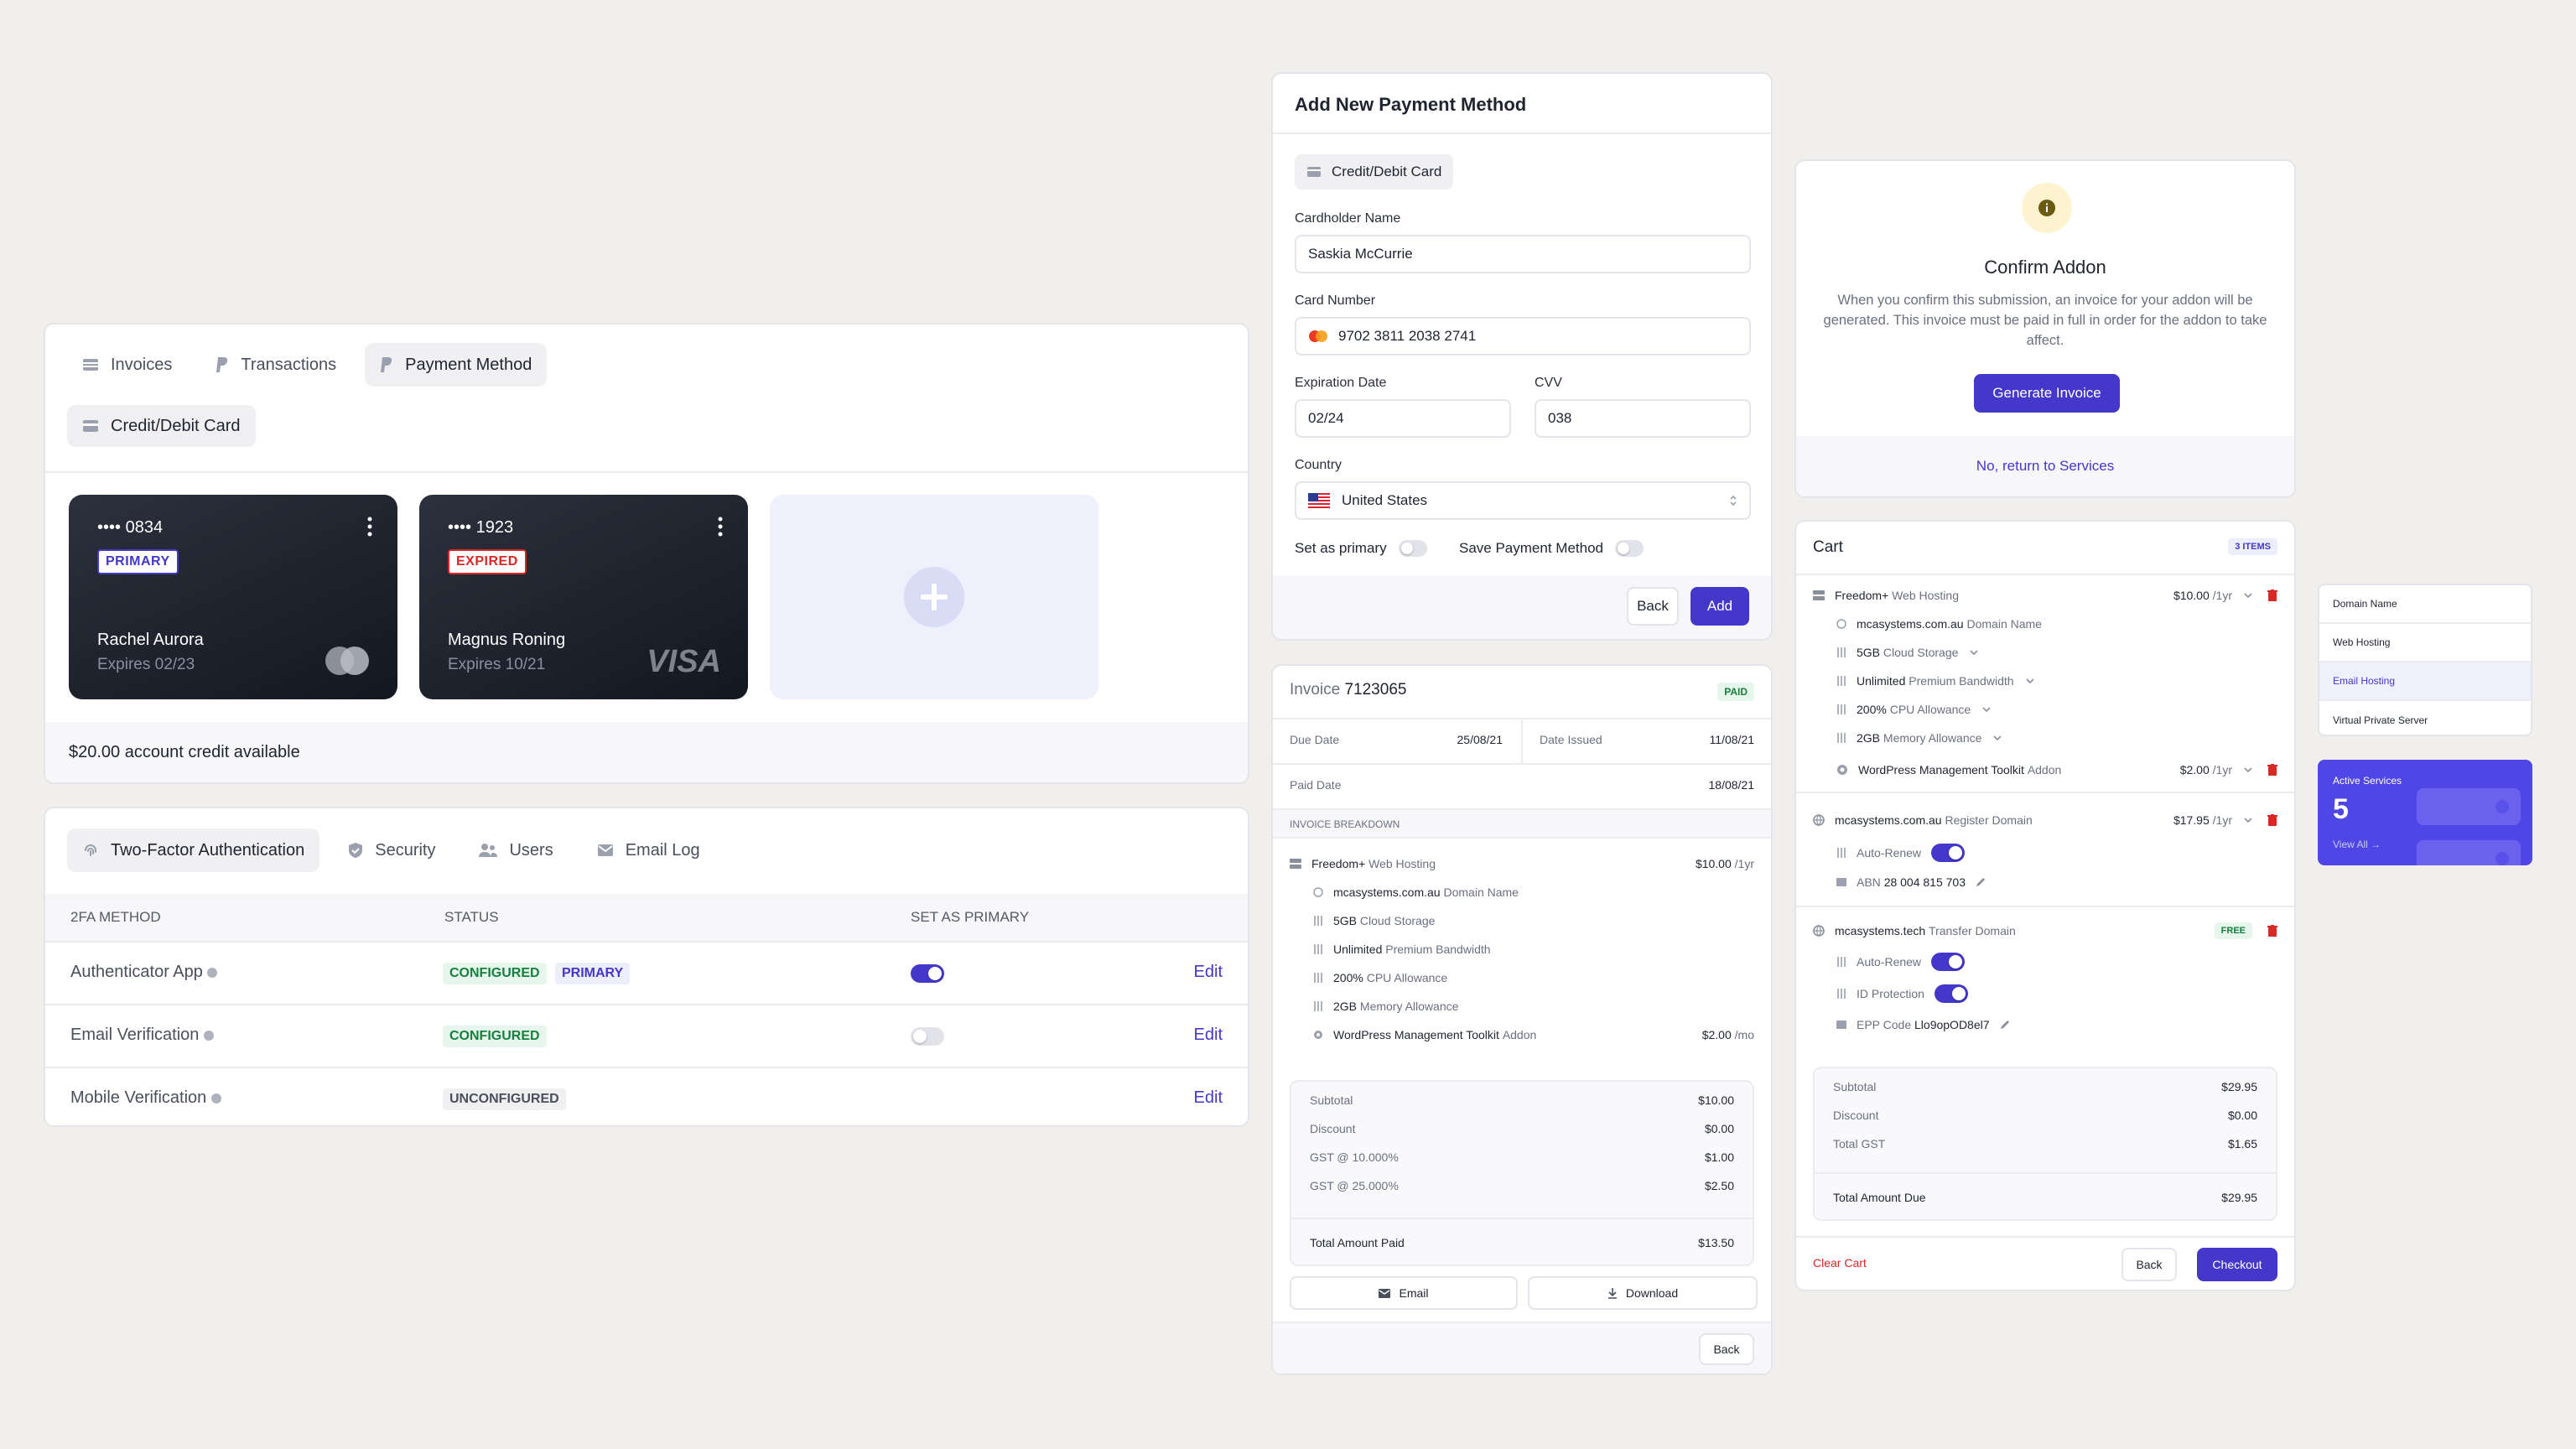 The image size is (2576, 1449). What do you see at coordinates (391, 850) in the screenshot?
I see `tab-security: Security` at bounding box center [391, 850].